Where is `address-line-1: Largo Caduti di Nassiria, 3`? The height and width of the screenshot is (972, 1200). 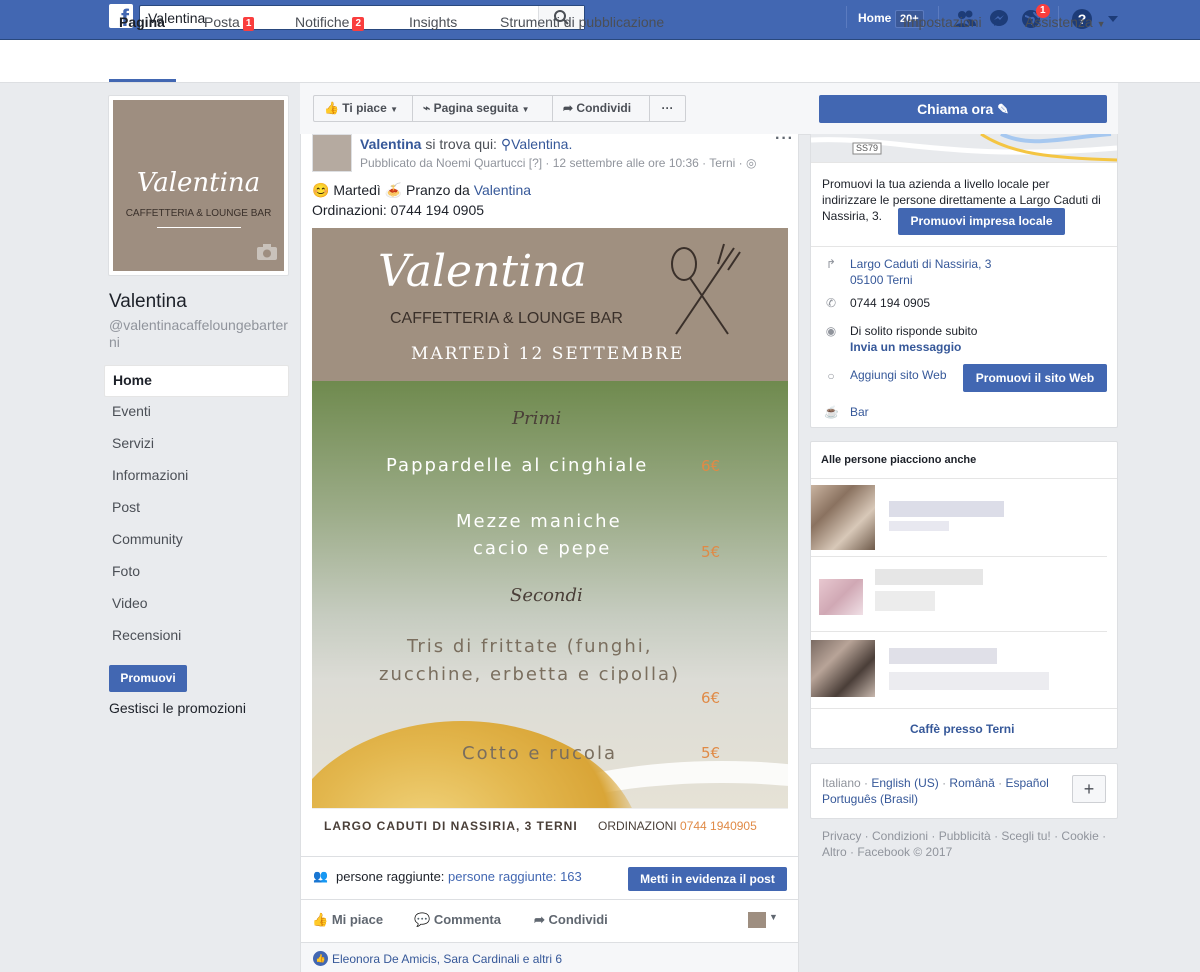
address-line-1: Largo Caduti di Nassiria, 3 is located at coordinates (920, 264).